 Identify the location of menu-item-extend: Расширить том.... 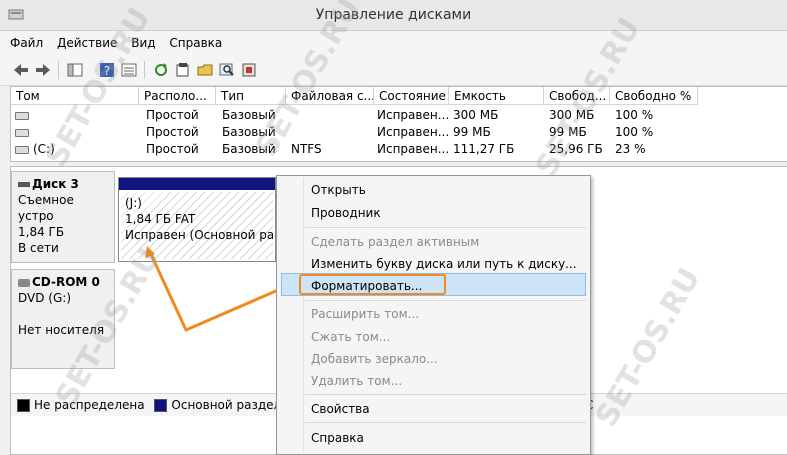
(365, 314).